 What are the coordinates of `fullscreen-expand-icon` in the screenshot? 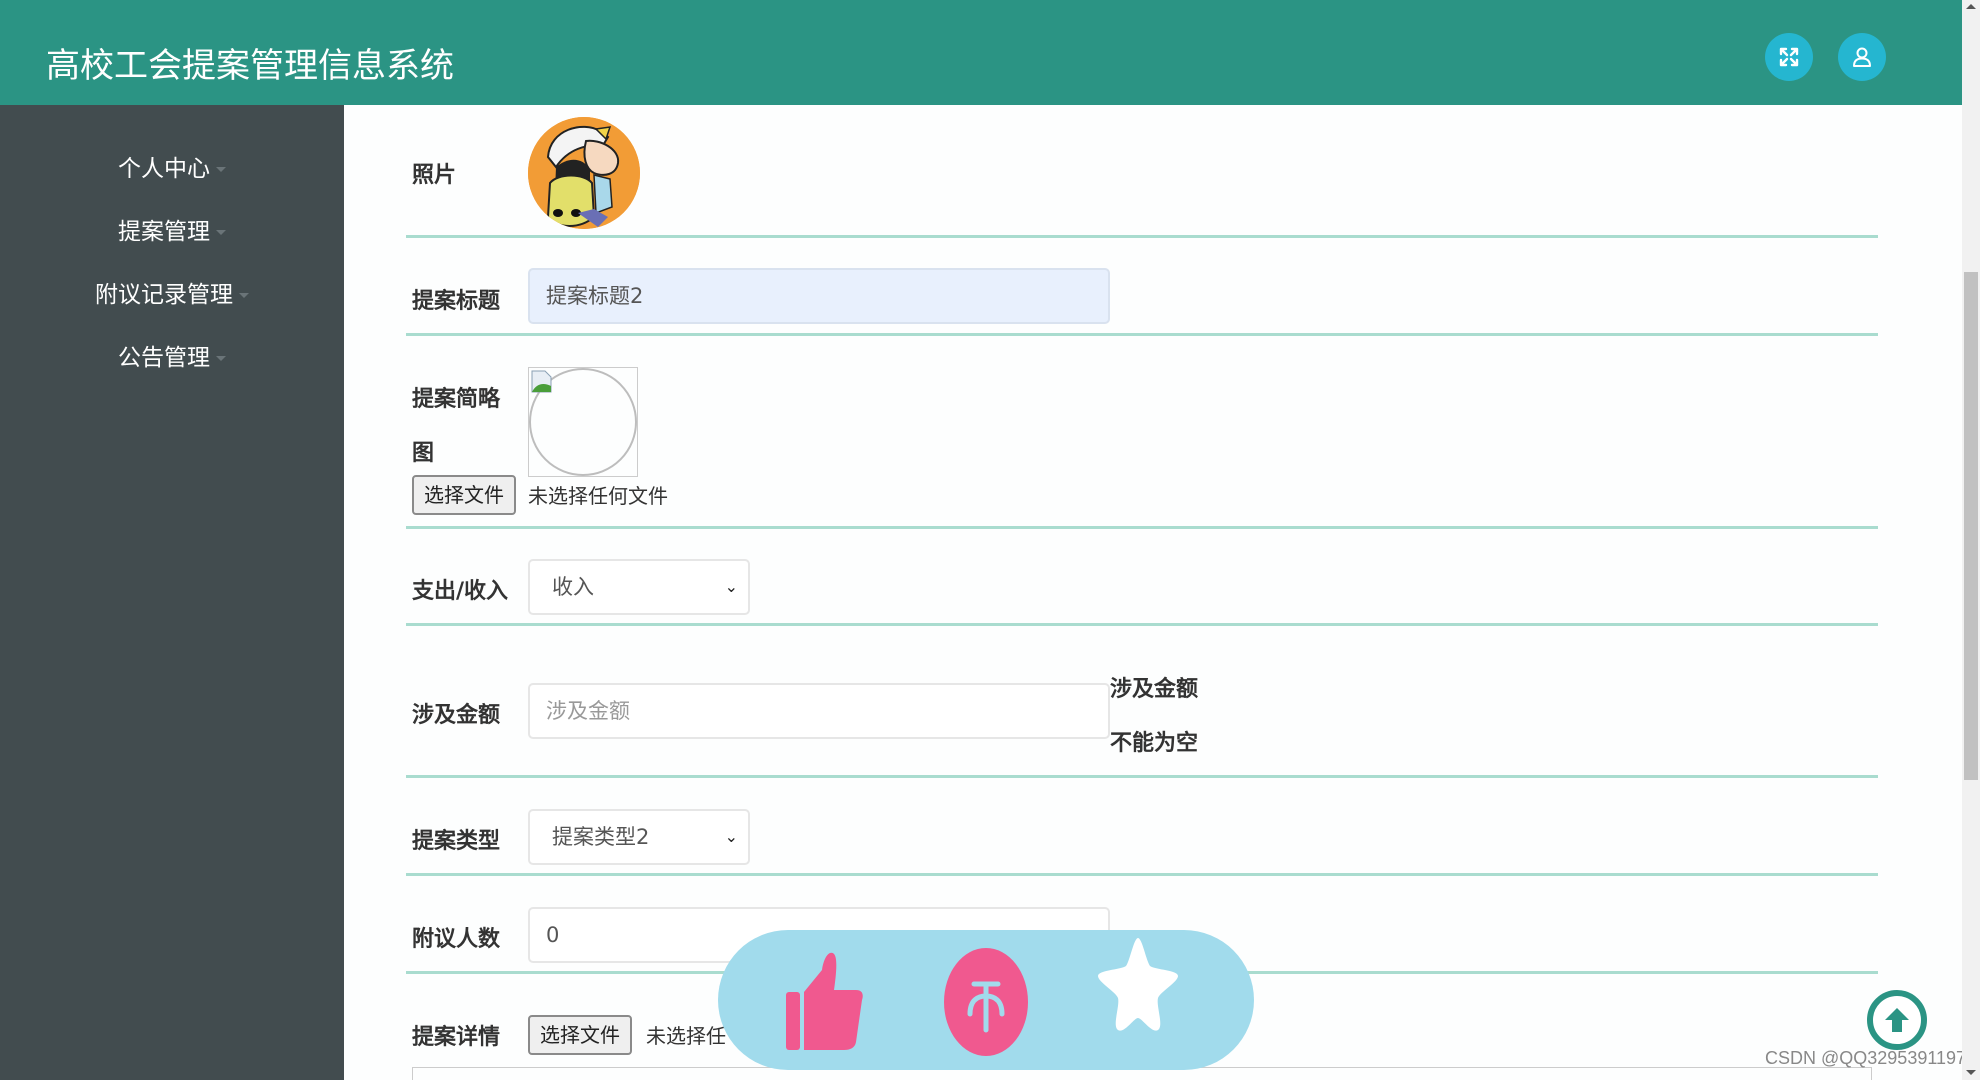 It's located at (1789, 57).